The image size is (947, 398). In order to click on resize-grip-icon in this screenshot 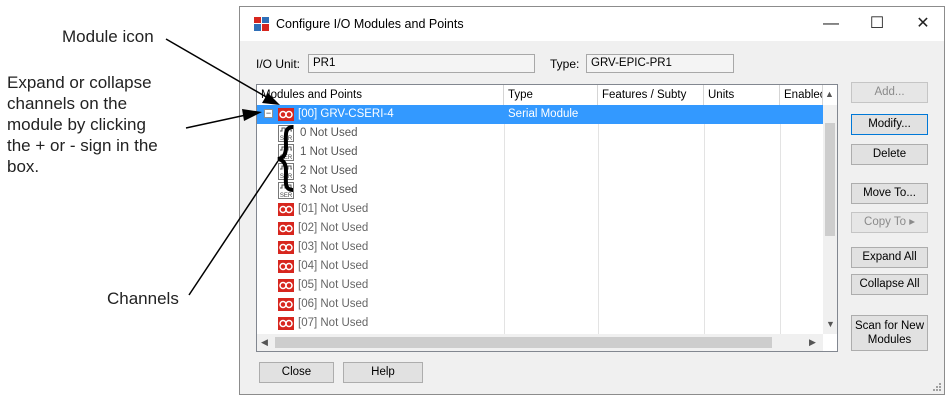, I will do `click(936, 386)`.